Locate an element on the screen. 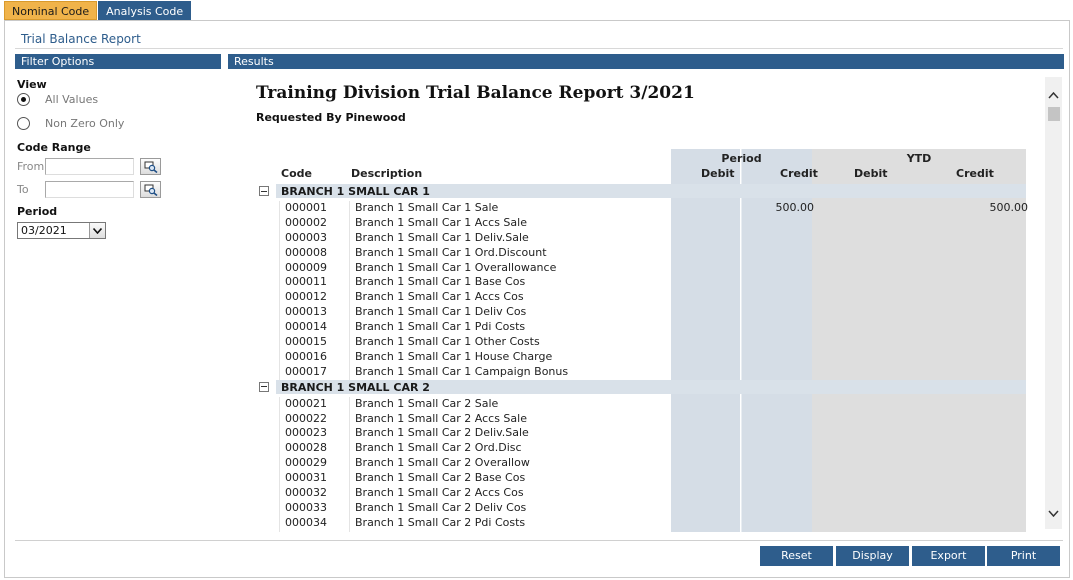  ytd-credit-header: Credit is located at coordinates (975, 173).